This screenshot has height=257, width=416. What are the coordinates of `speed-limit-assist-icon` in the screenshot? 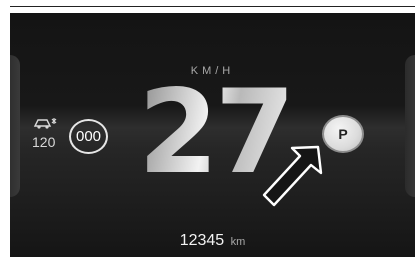 It's located at (45, 123).